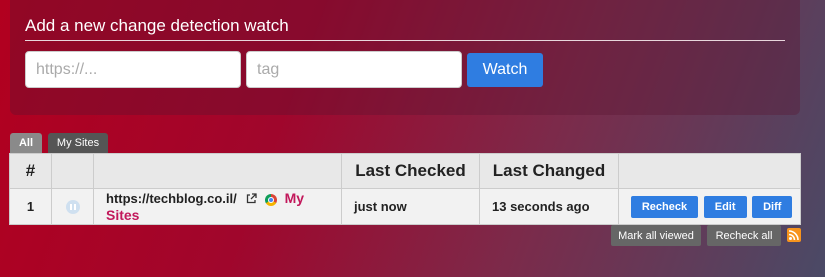 The height and width of the screenshot is (277, 825). I want to click on tag-input, so click(354, 69).